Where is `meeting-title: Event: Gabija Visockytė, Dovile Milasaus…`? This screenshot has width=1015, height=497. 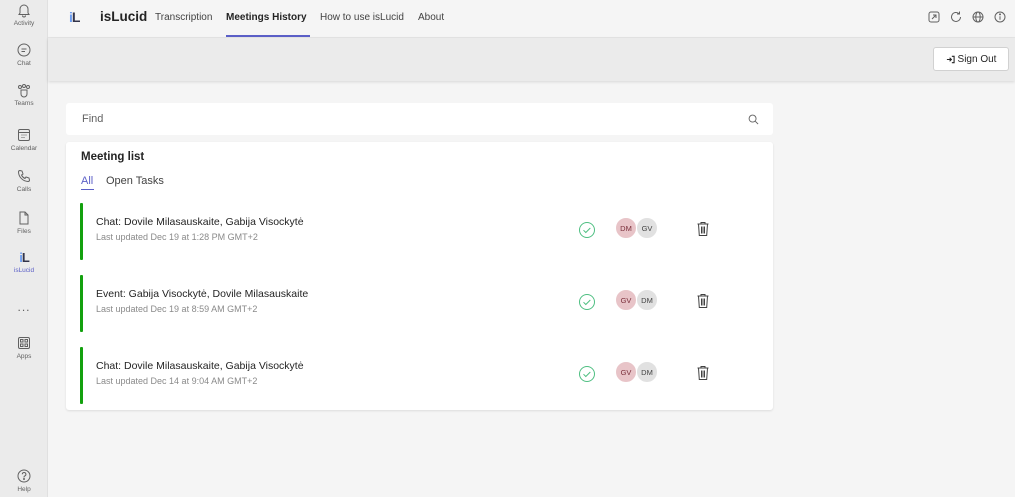
meeting-title: Event: Gabija Visockytė, Dovile Milasaus… is located at coordinates (202, 294).